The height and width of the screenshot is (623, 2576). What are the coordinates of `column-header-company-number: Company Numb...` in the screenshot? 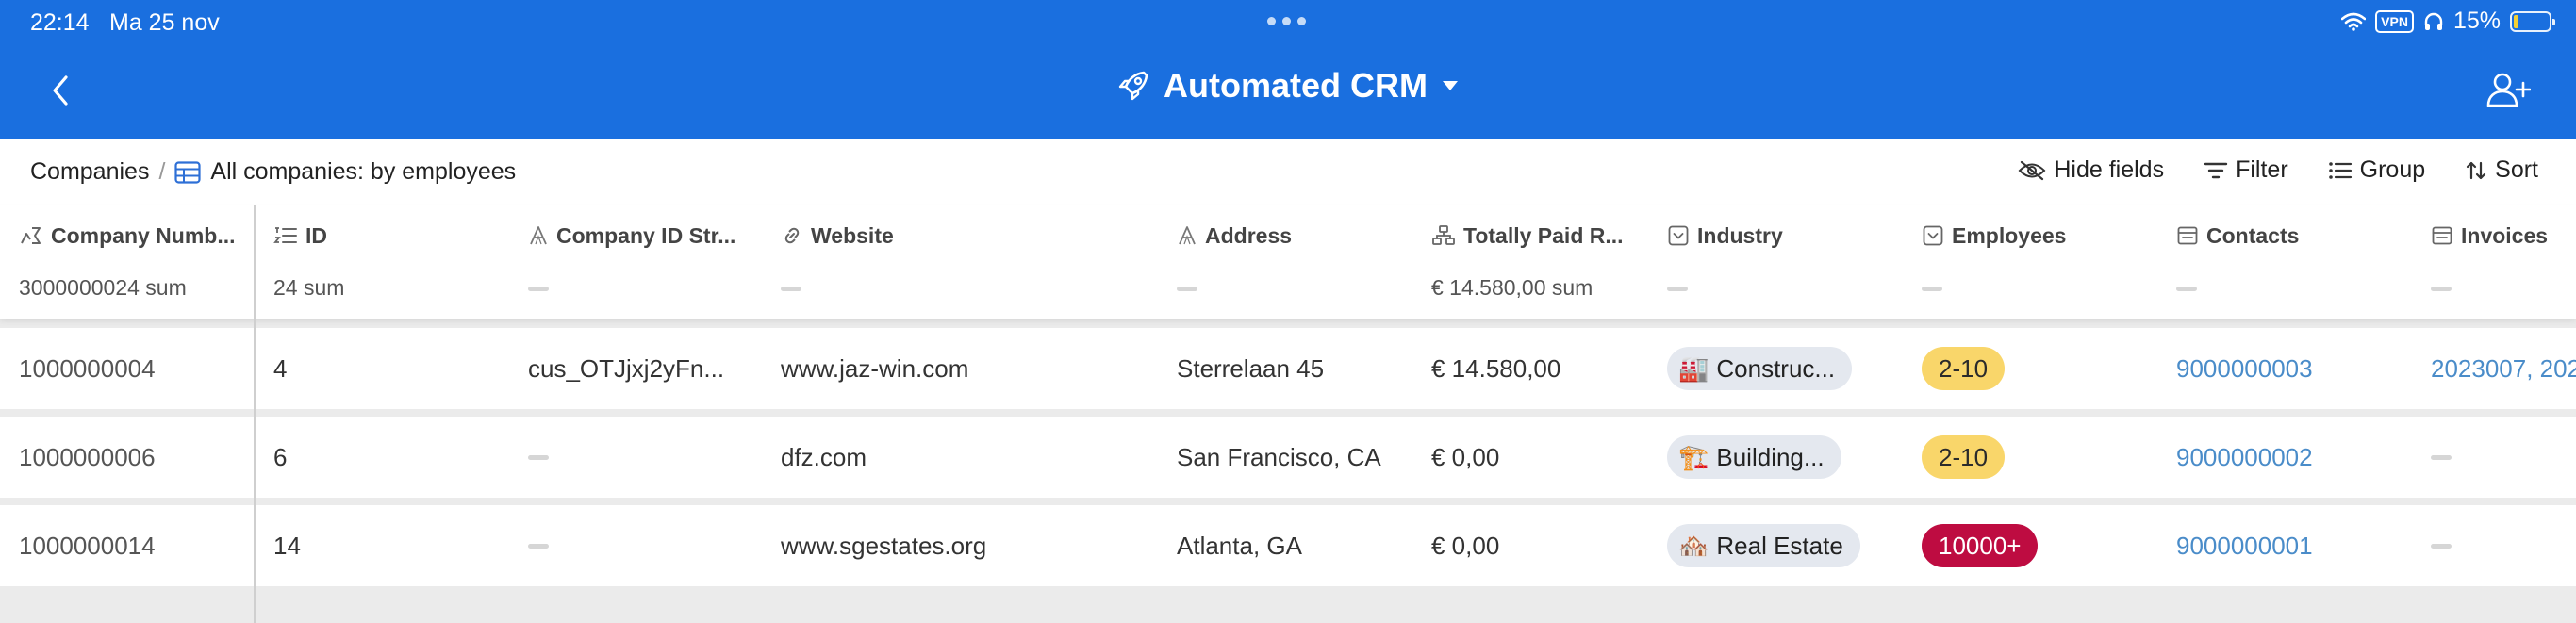 It's located at (127, 236).